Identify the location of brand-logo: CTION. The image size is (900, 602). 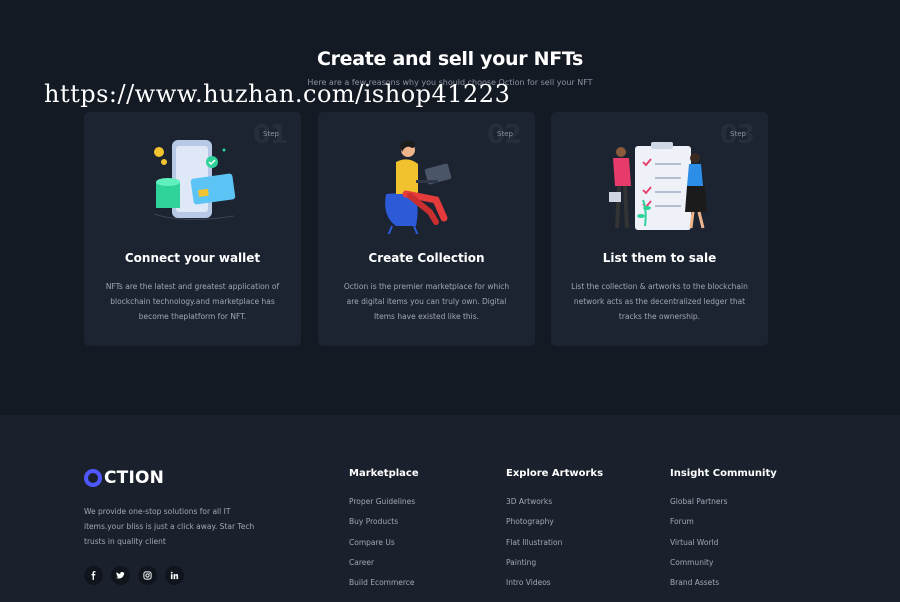
(124, 478).